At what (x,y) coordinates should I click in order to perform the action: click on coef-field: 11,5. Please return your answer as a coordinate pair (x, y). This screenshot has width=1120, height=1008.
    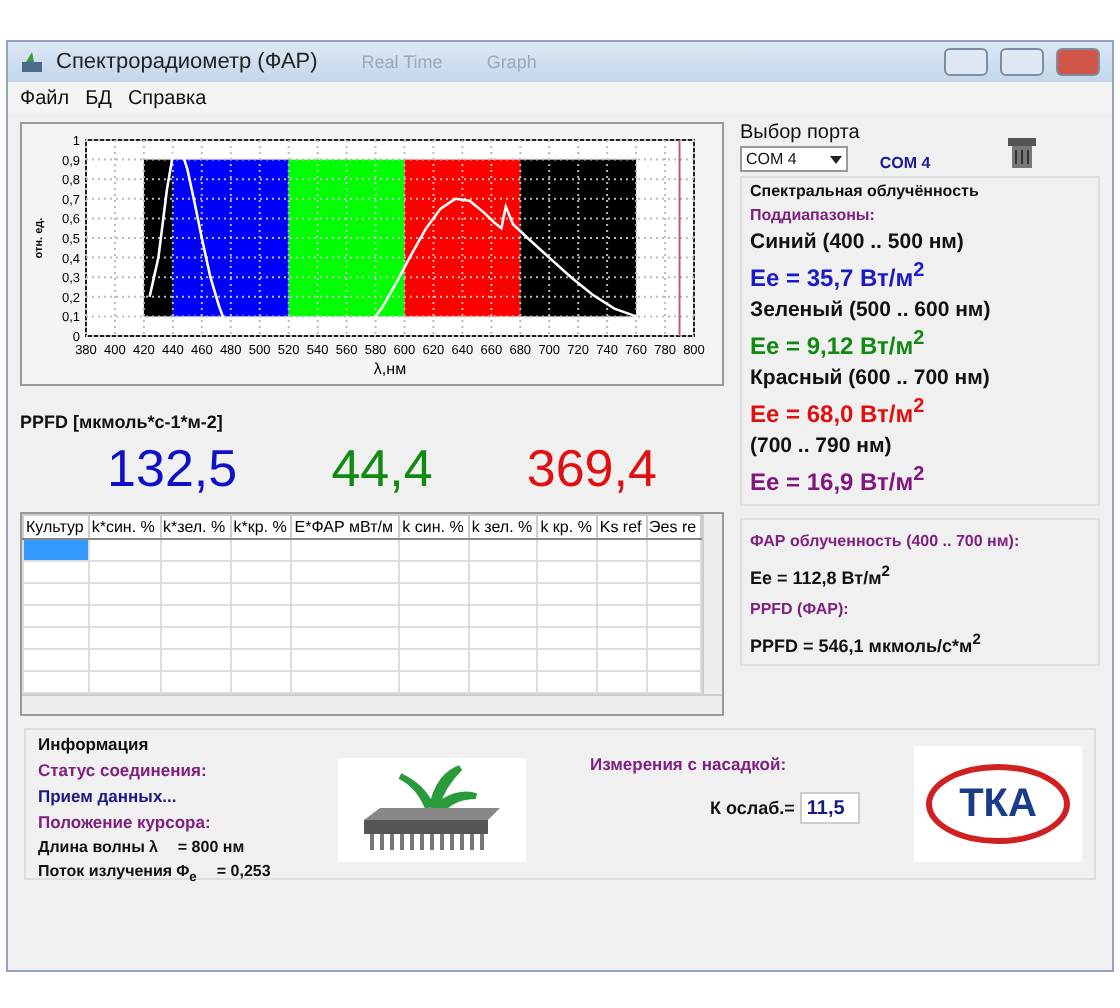
    Looking at the image, I should click on (830, 808).